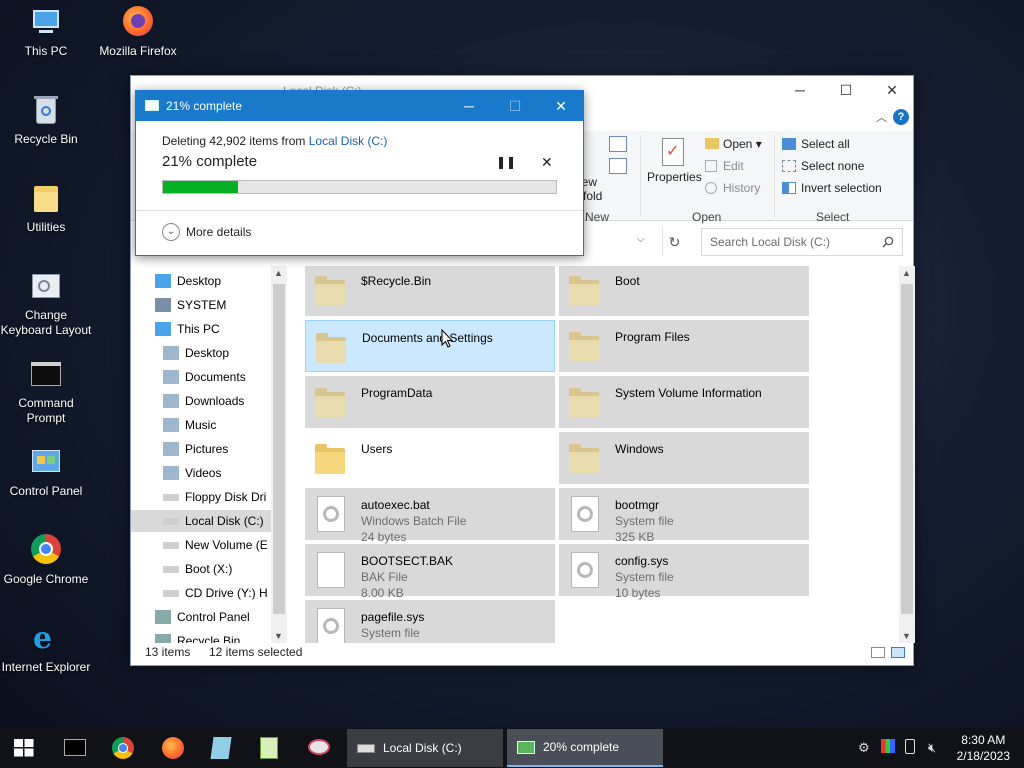  What do you see at coordinates (430, 621) in the screenshot?
I see `file-item: pagefile.sys System file` at bounding box center [430, 621].